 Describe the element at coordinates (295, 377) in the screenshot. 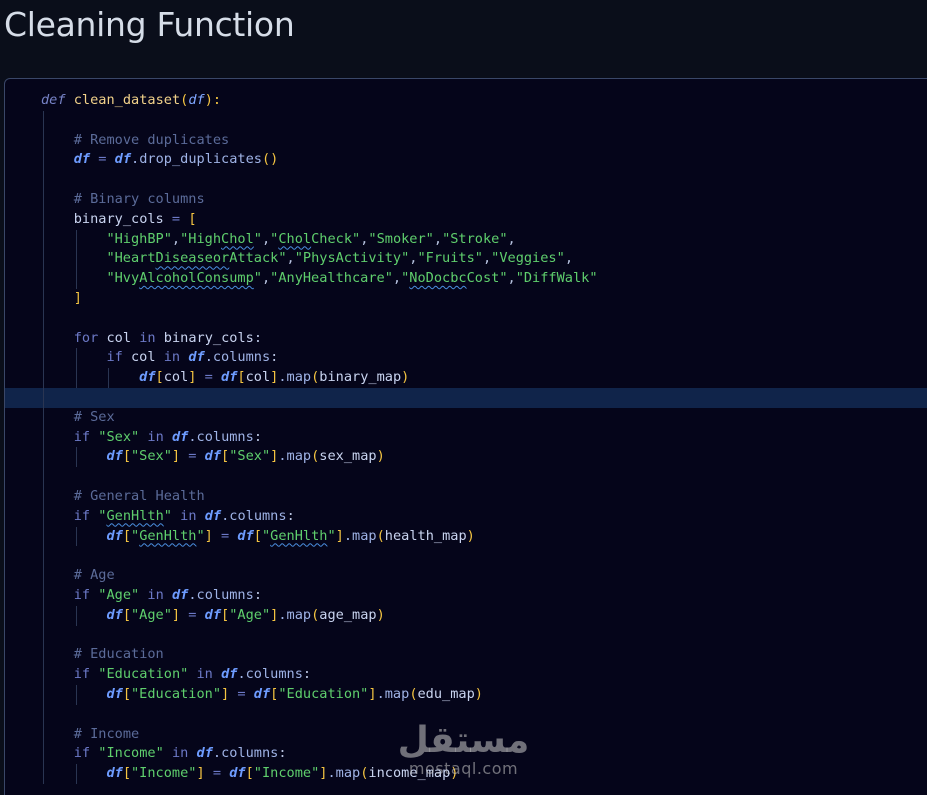

I see `code-token: .map` at that location.